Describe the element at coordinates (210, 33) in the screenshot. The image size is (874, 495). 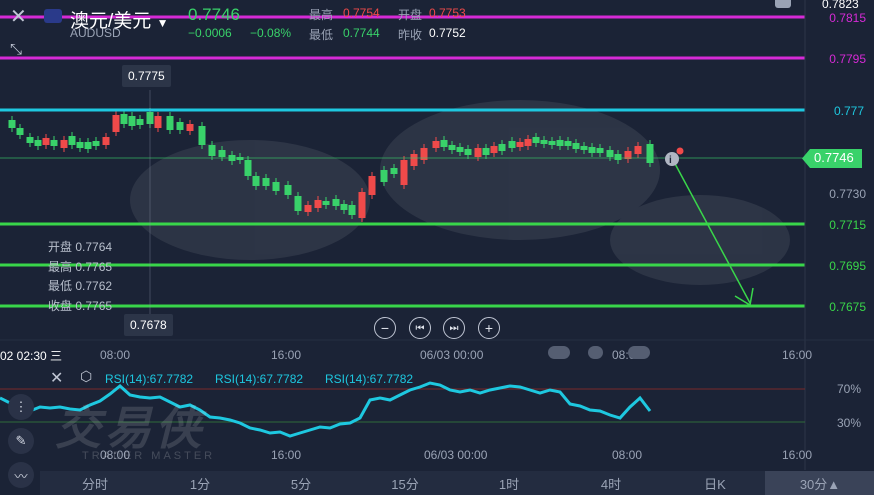
I see `price-change: −0.0006` at that location.